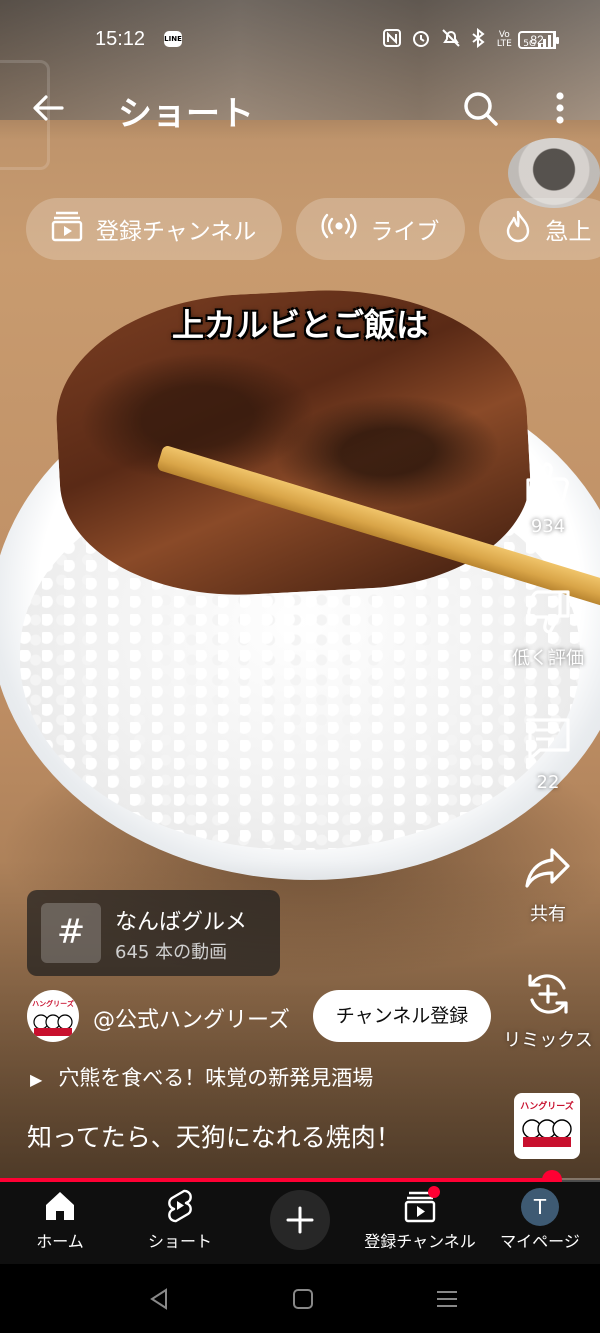  I want to click on comment-count: 22, so click(548, 782).